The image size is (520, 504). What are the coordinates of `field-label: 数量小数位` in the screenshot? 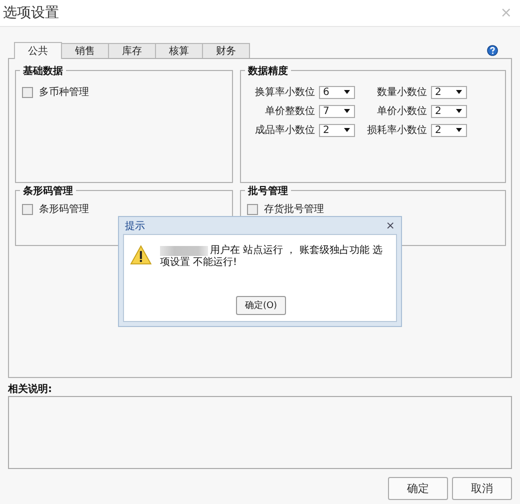 It's located at (402, 92).